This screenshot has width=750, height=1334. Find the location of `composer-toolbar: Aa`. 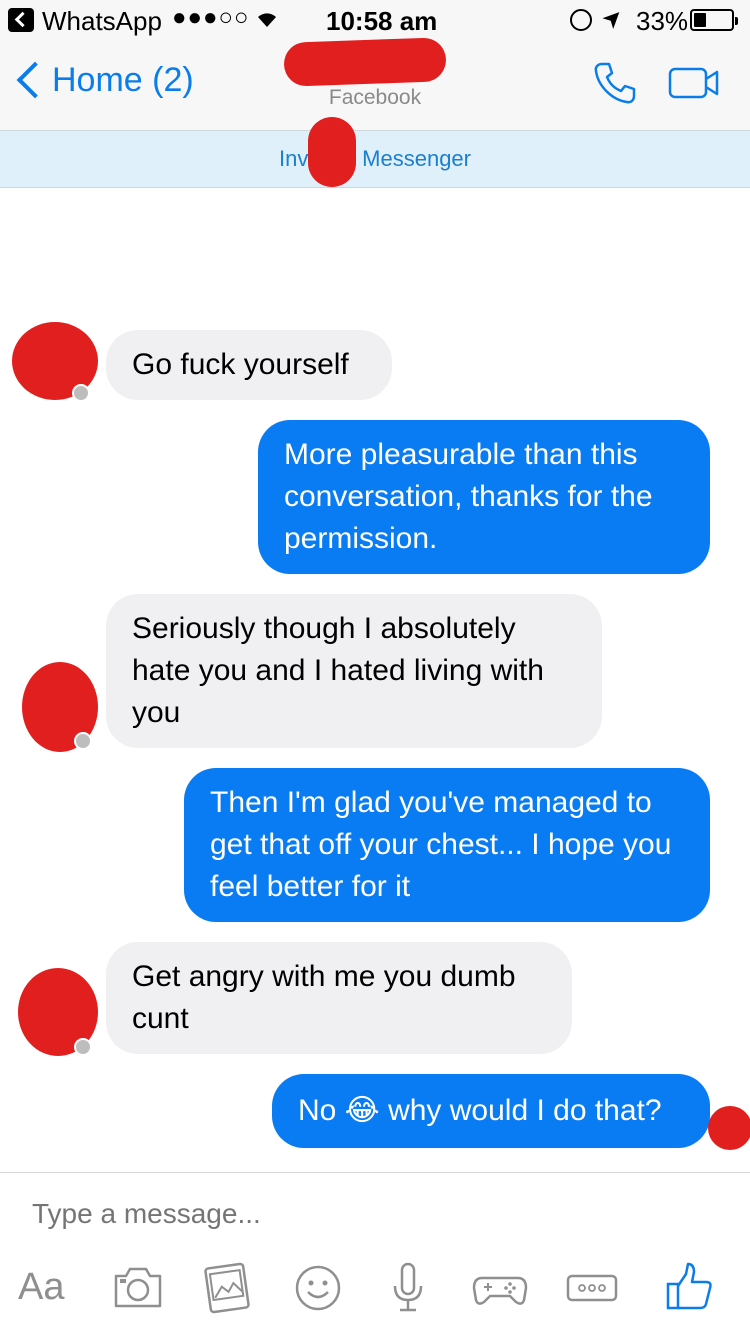

composer-toolbar: Aa is located at coordinates (375, 1293).